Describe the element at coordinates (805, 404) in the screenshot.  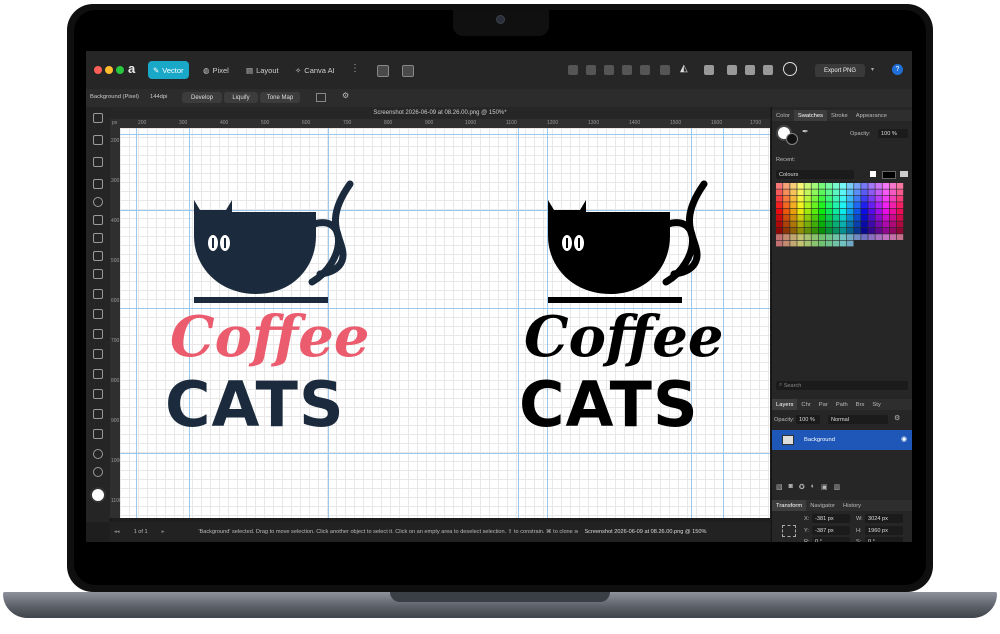
I see `tab-character: Chr` at that location.